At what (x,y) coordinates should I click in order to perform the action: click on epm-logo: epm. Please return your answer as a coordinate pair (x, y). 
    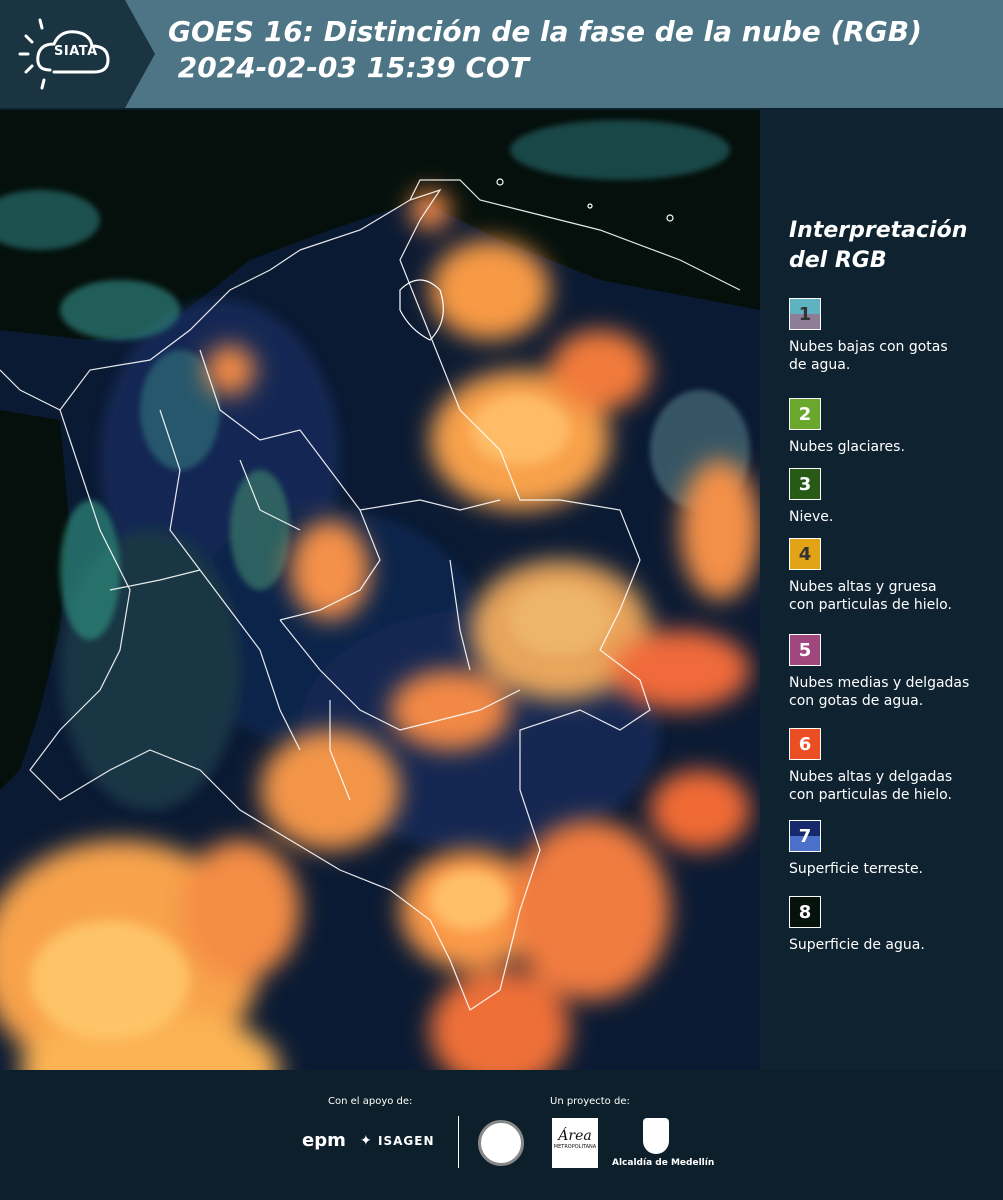
    Looking at the image, I should click on (324, 1140).